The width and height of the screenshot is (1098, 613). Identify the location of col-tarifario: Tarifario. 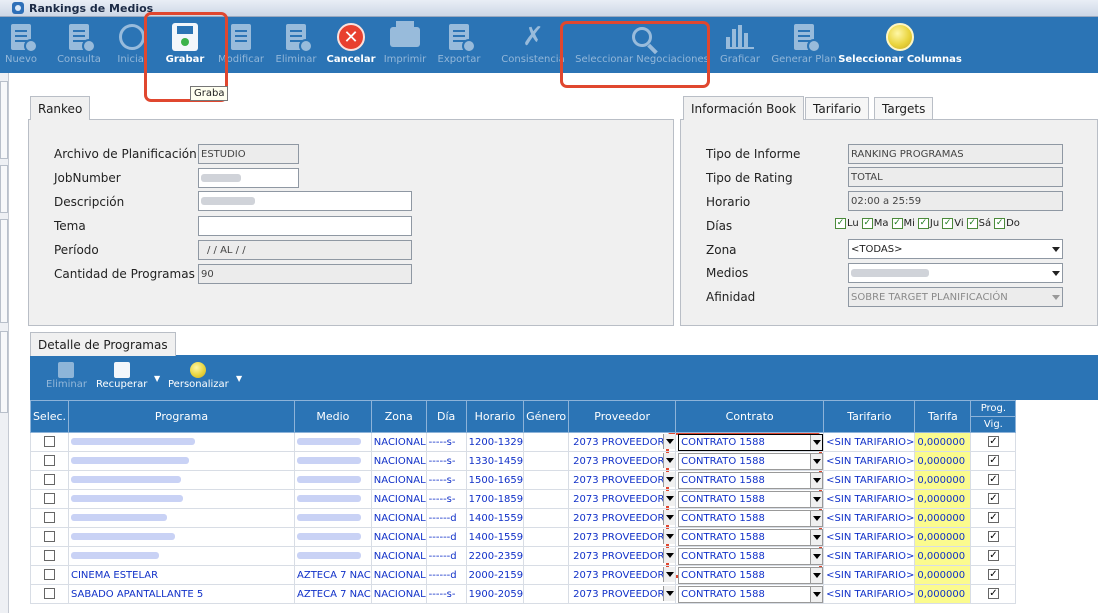
(869, 416).